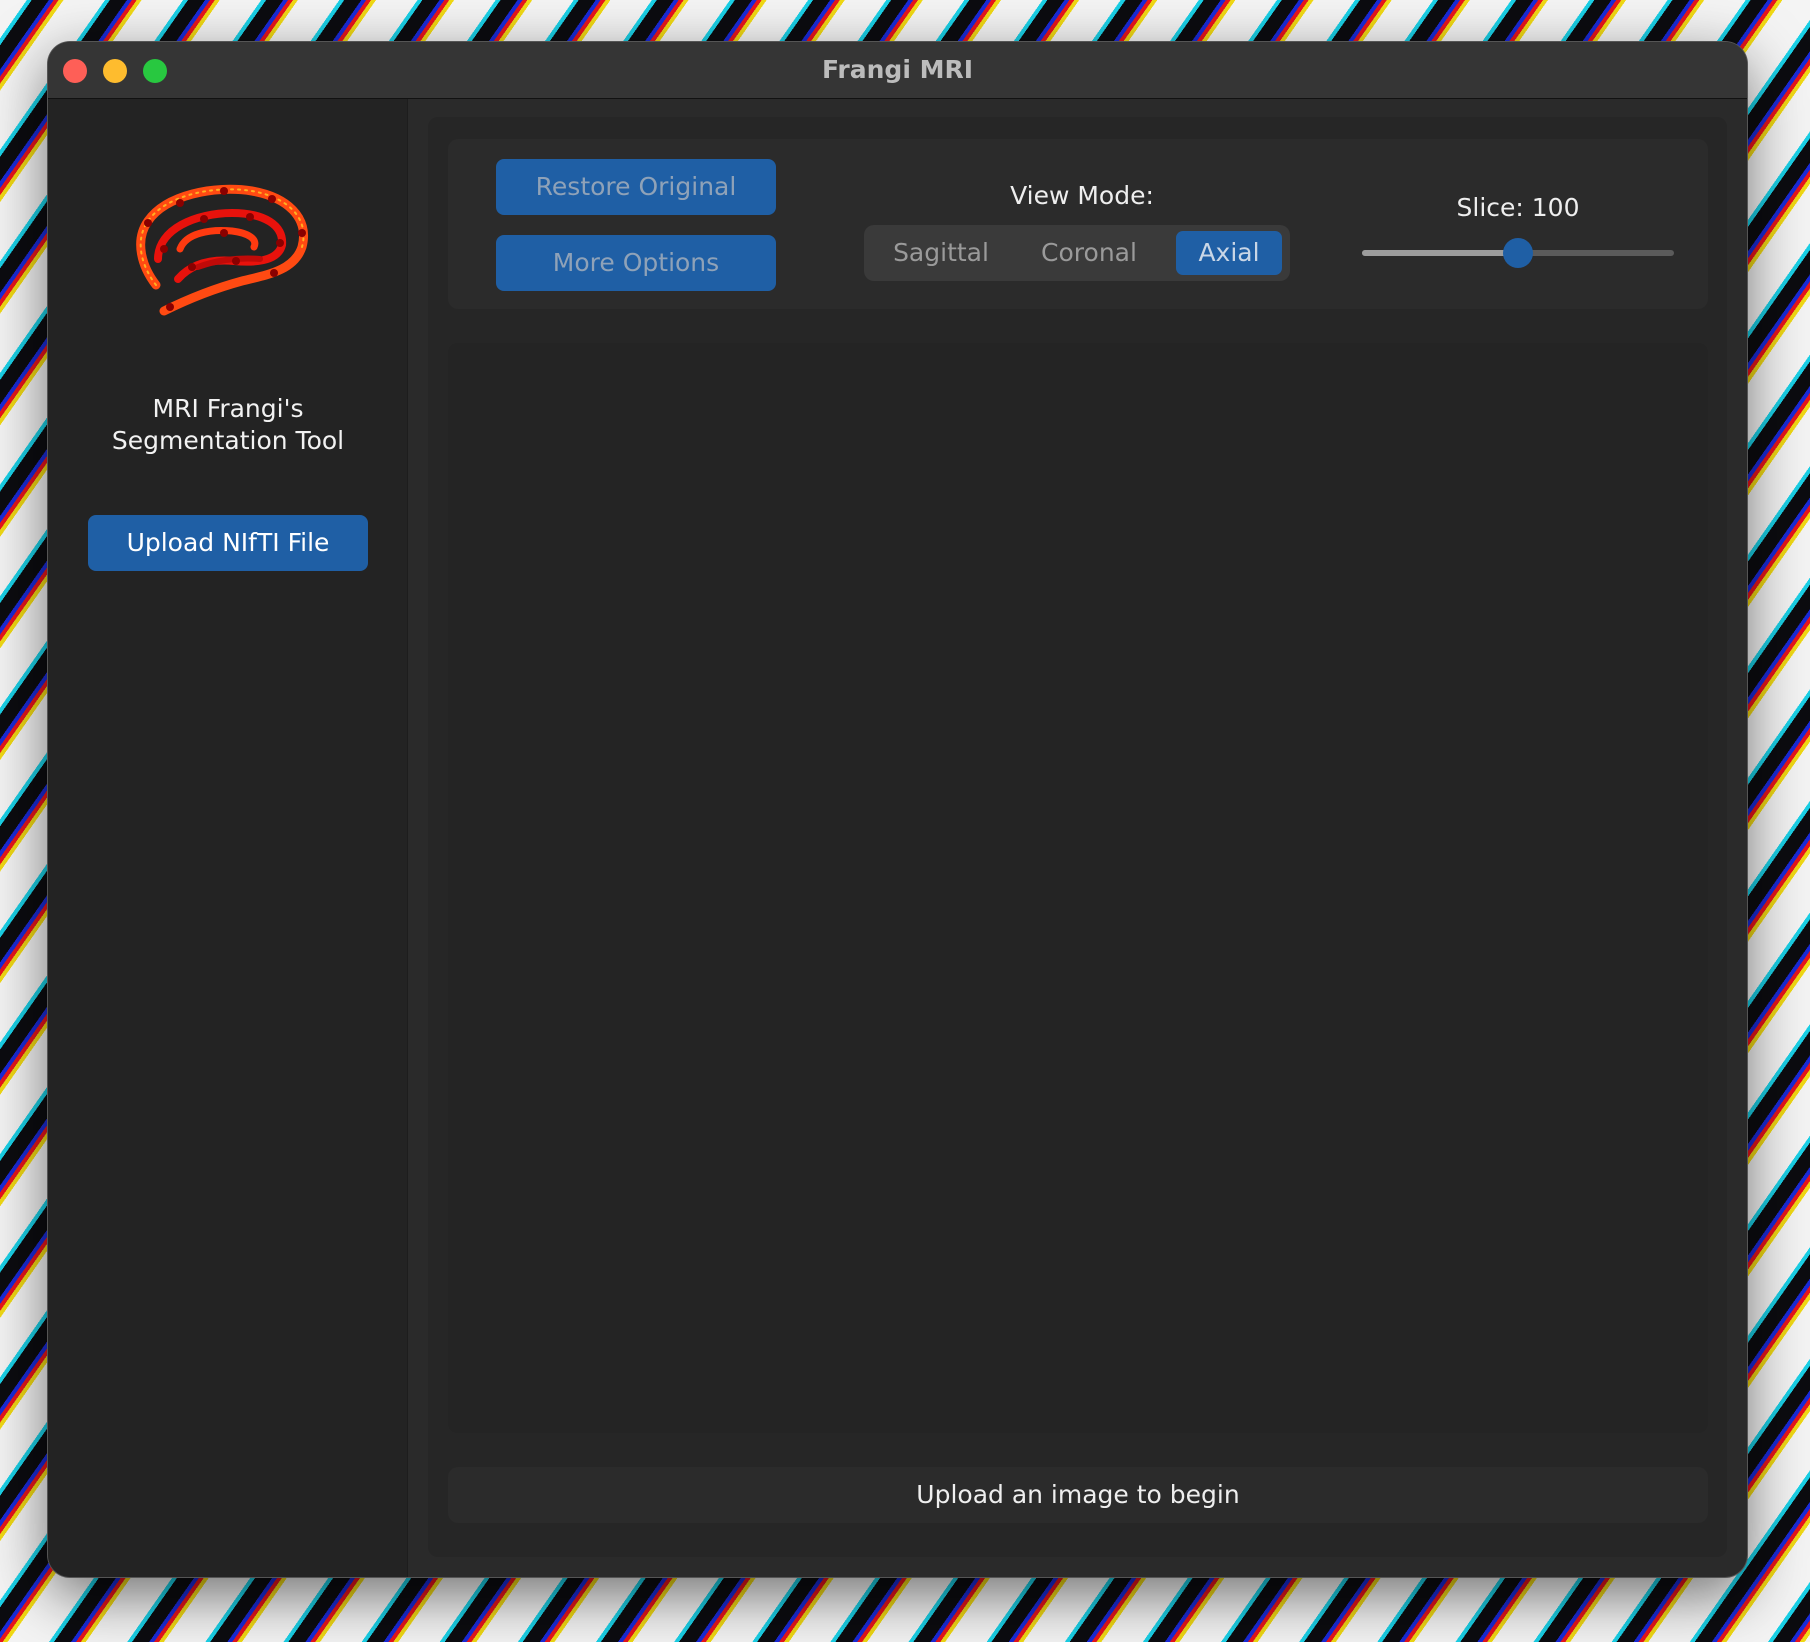  I want to click on upload-nifti-button: Upload NIfTI File, so click(228, 543).